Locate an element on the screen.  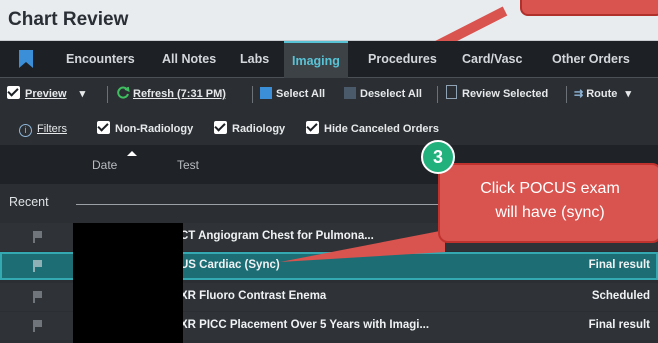
filters-button: i Filters is located at coordinates (43, 129).